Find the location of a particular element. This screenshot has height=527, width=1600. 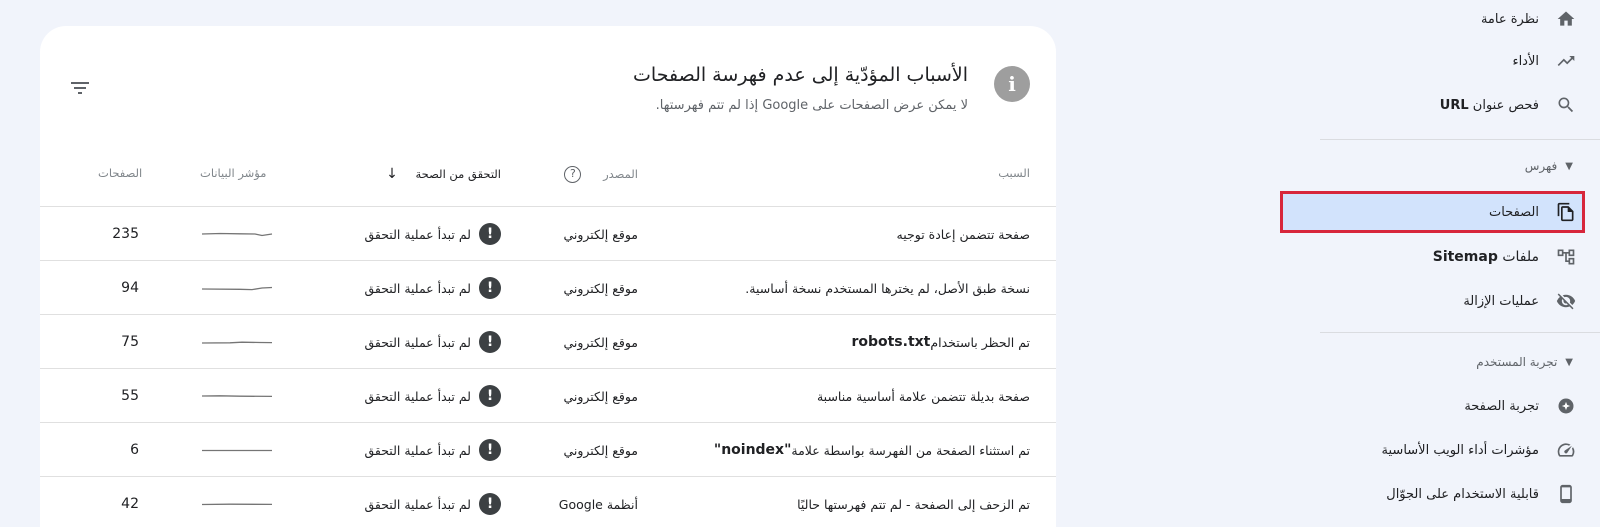

column-header-source: المصدر ? is located at coordinates (601, 174).